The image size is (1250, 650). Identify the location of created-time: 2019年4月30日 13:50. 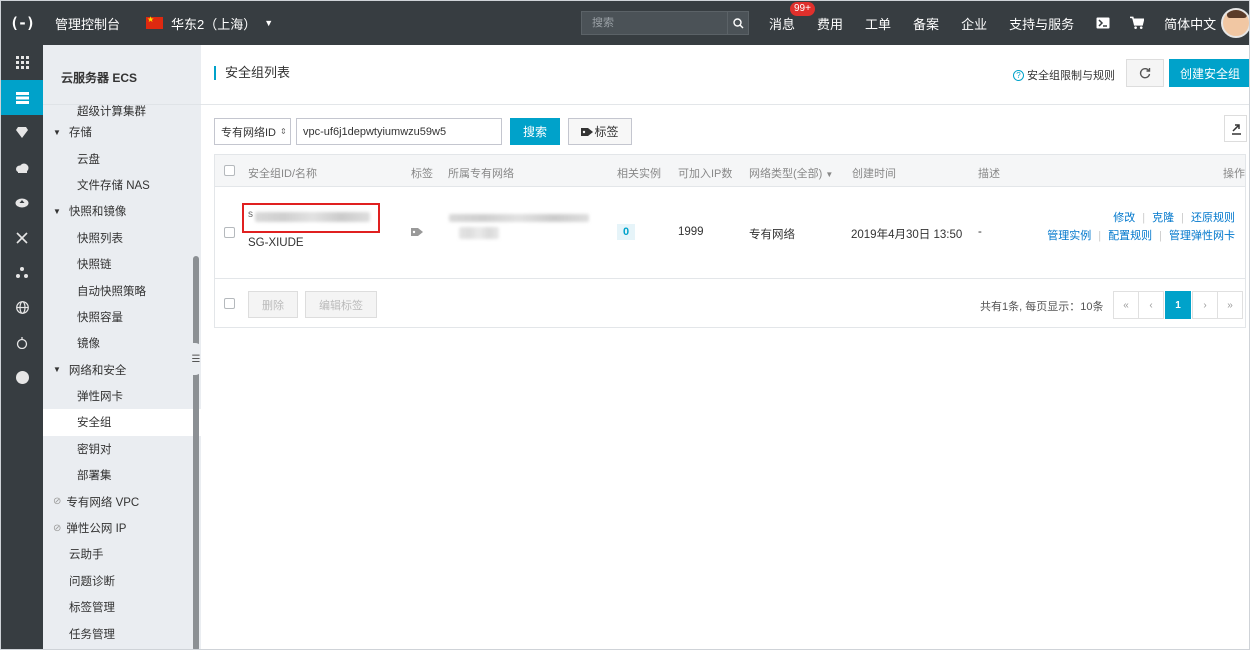
(907, 235).